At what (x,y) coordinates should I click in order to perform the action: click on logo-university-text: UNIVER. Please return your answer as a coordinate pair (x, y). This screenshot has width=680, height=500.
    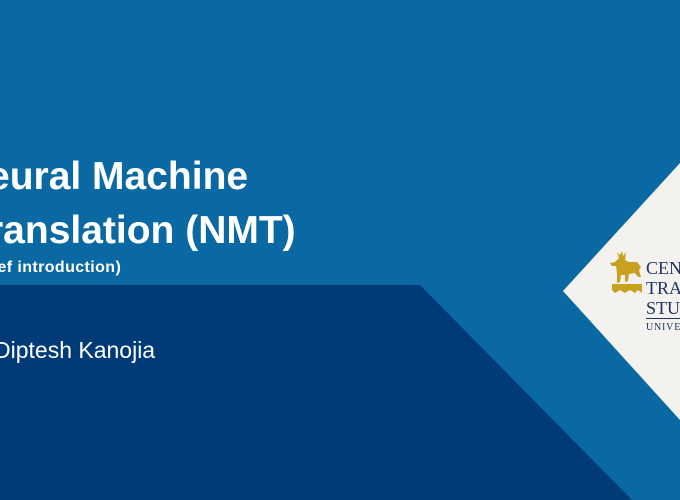
    Looking at the image, I should click on (663, 327).